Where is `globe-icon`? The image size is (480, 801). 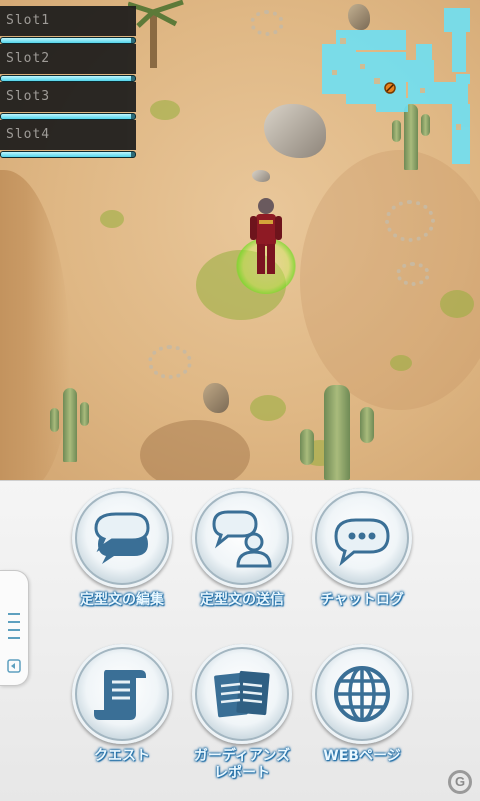
globe-icon is located at coordinates (362, 694).